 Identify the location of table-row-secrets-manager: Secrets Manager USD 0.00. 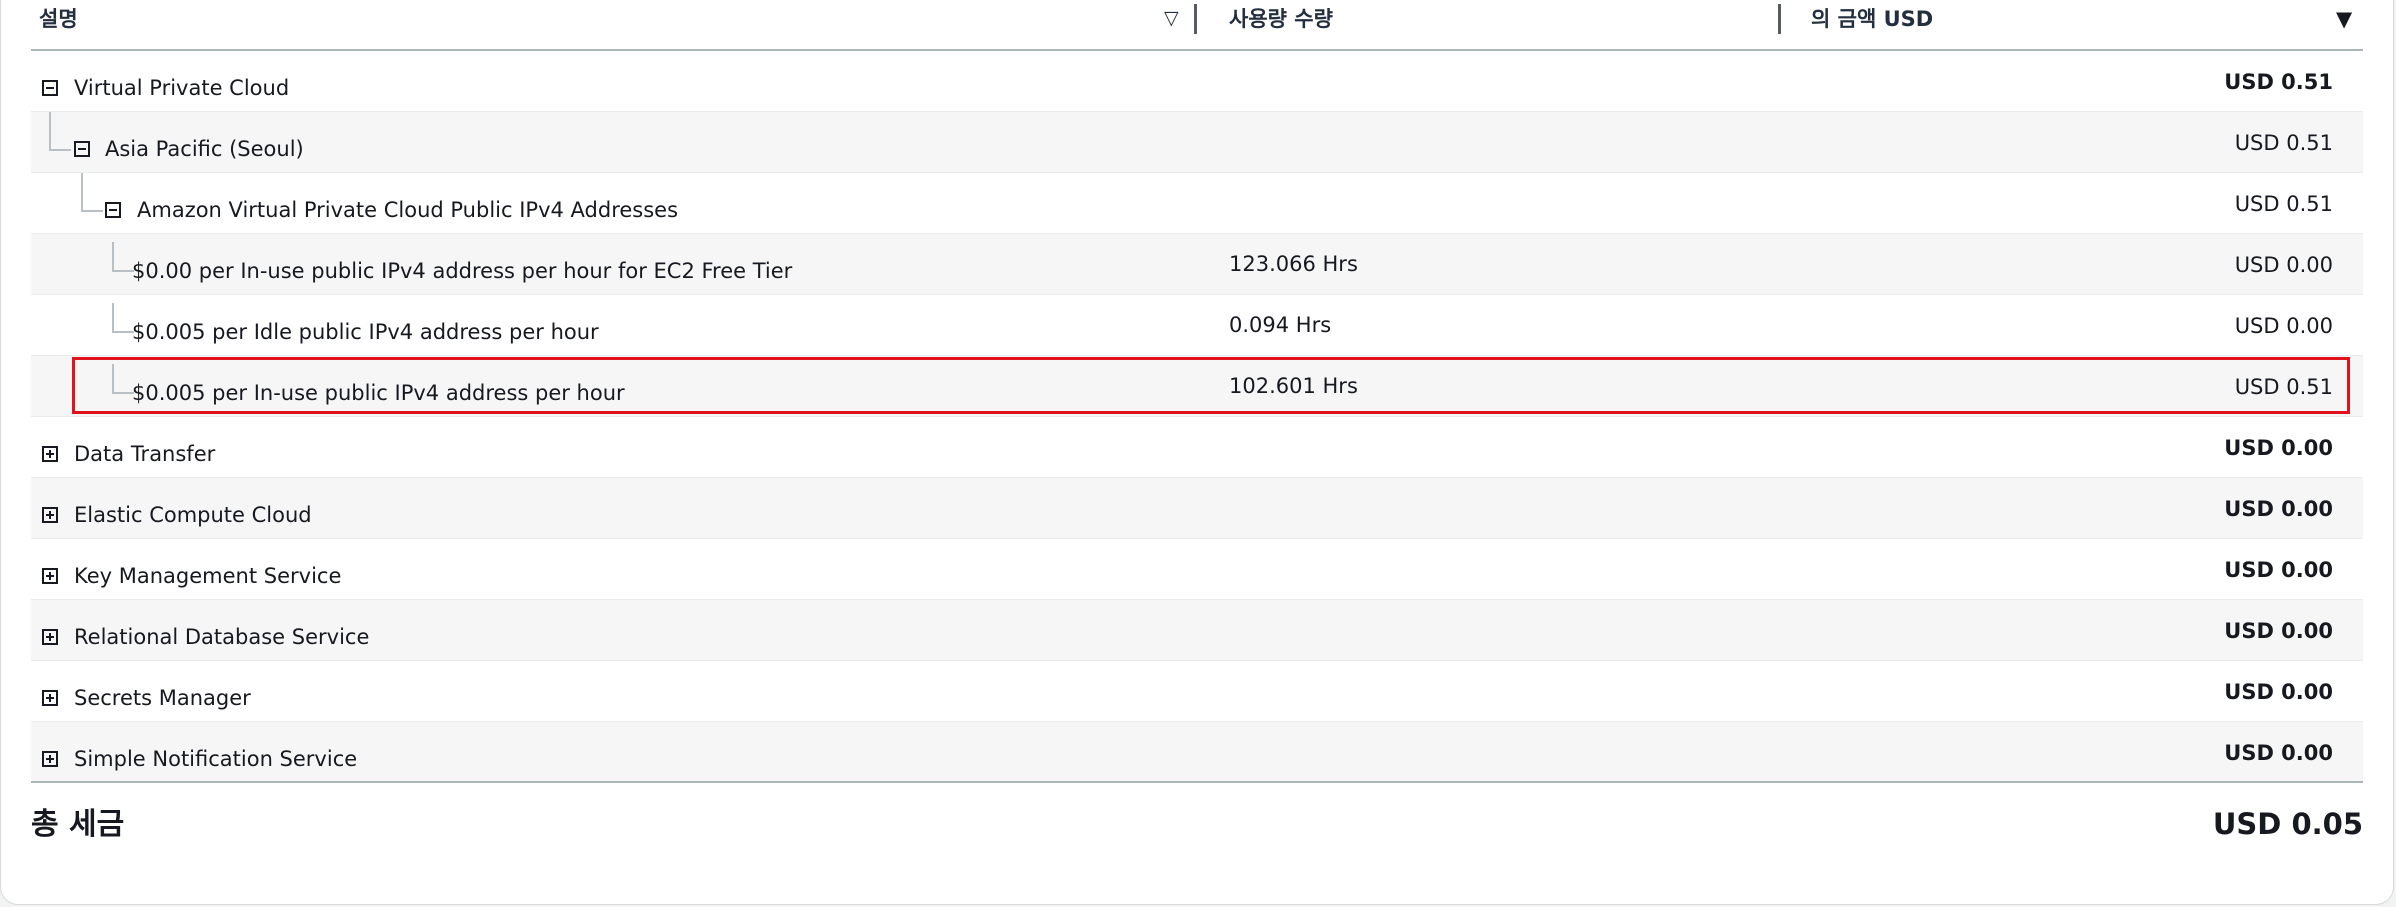
(1197, 691).